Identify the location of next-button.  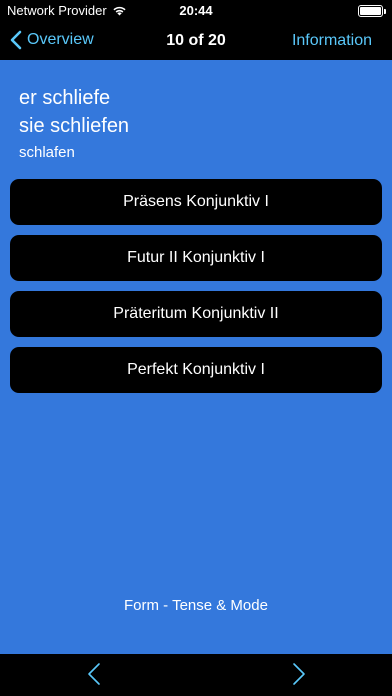
(299, 674).